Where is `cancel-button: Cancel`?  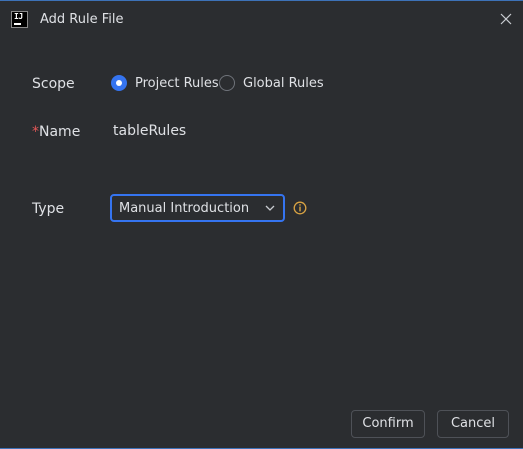 cancel-button: Cancel is located at coordinates (473, 424).